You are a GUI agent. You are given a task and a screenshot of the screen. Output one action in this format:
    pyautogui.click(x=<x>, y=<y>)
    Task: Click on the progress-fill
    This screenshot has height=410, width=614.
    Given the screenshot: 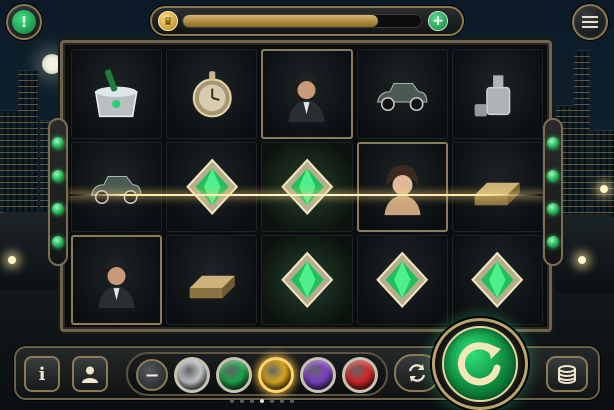 What is the action you would take?
    pyautogui.click(x=281, y=21)
    